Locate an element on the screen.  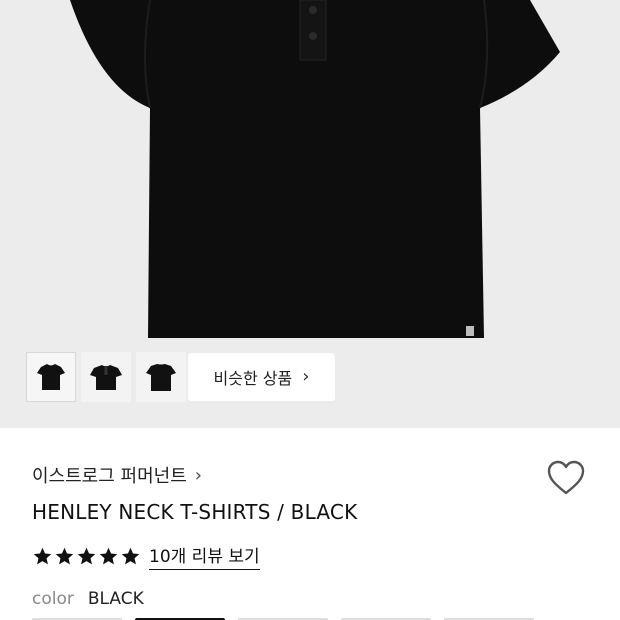
shirt-back-icon is located at coordinates (161, 377).